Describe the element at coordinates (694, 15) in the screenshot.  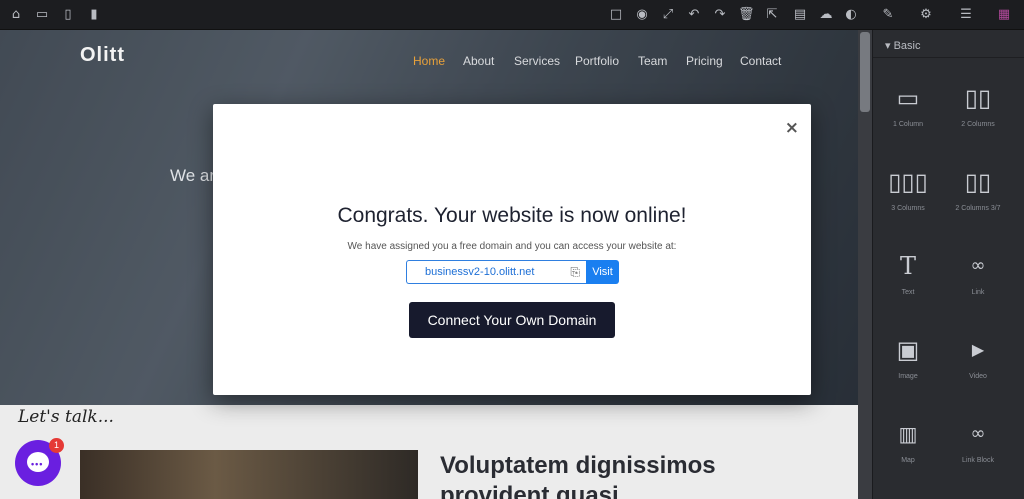
I see `undo-icon: ↶` at that location.